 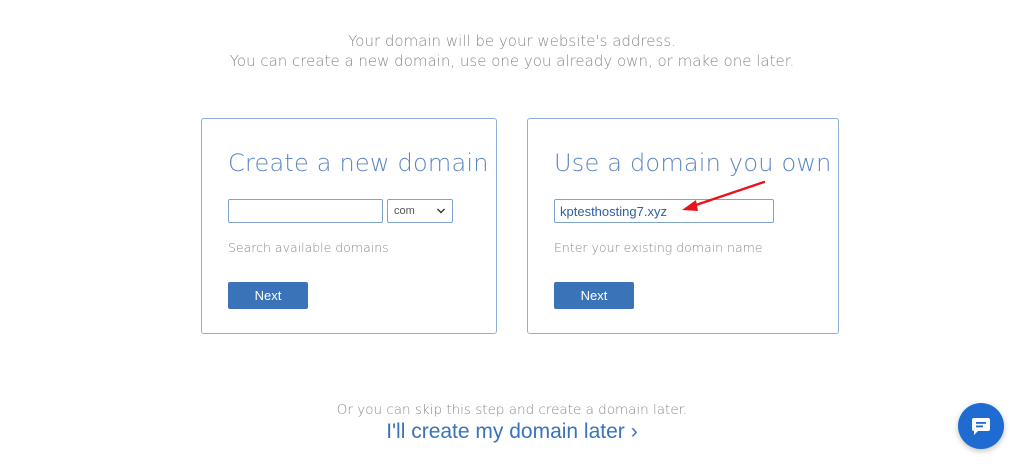 What do you see at coordinates (505, 431) in the screenshot?
I see `create-domain-later-label: I'll create my domain later` at bounding box center [505, 431].